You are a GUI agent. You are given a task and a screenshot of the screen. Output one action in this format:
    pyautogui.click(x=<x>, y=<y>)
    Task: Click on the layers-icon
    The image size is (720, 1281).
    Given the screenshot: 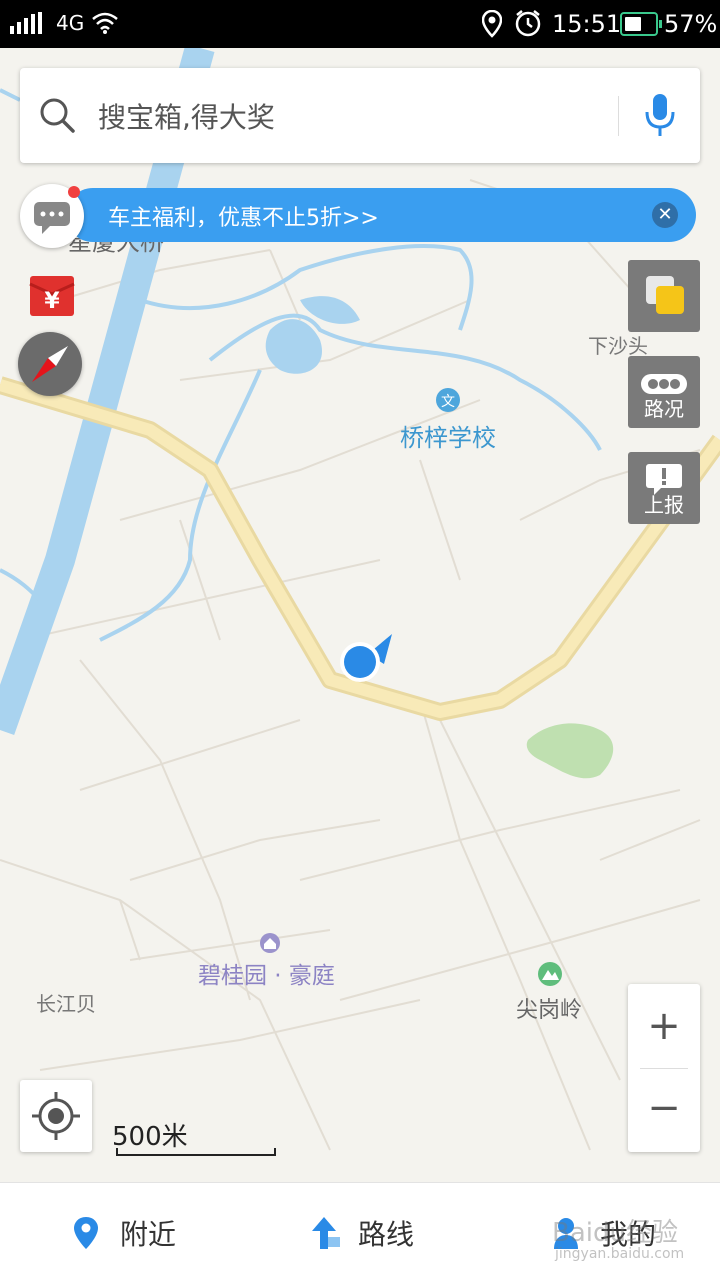 What is the action you would take?
    pyautogui.click(x=665, y=295)
    